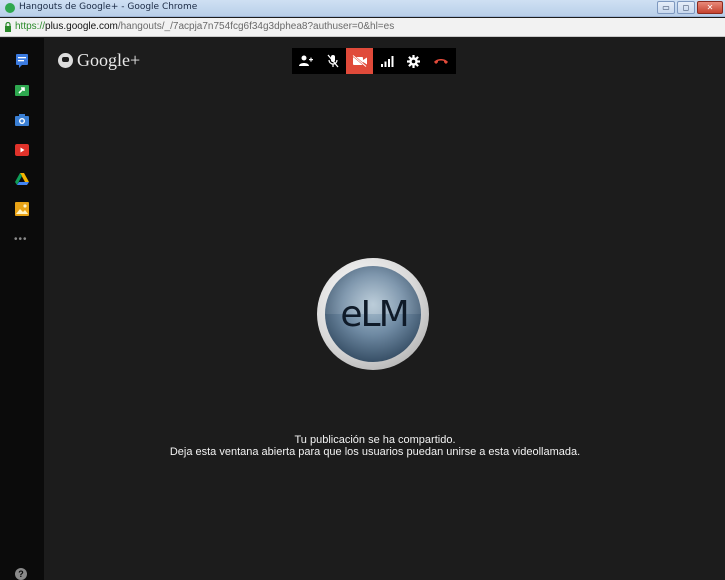 This screenshot has width=725, height=580. Describe the element at coordinates (22, 91) in the screenshot. I see `screenshare-icon` at that location.